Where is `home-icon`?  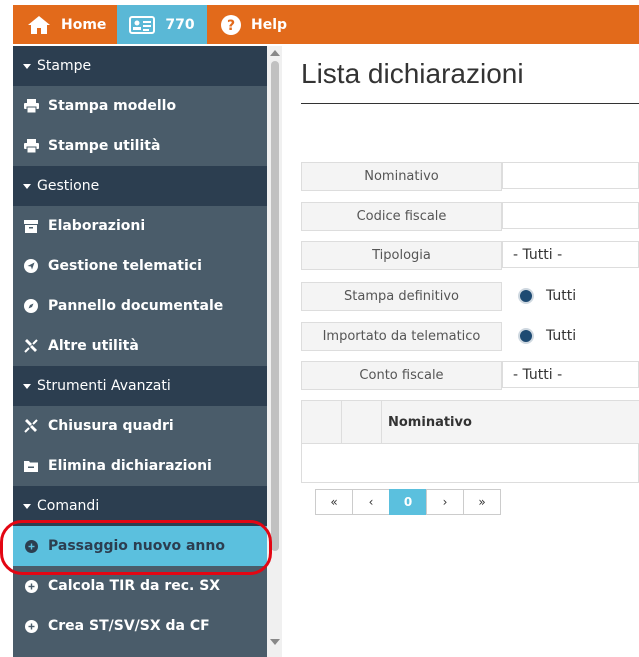 home-icon is located at coordinates (39, 24).